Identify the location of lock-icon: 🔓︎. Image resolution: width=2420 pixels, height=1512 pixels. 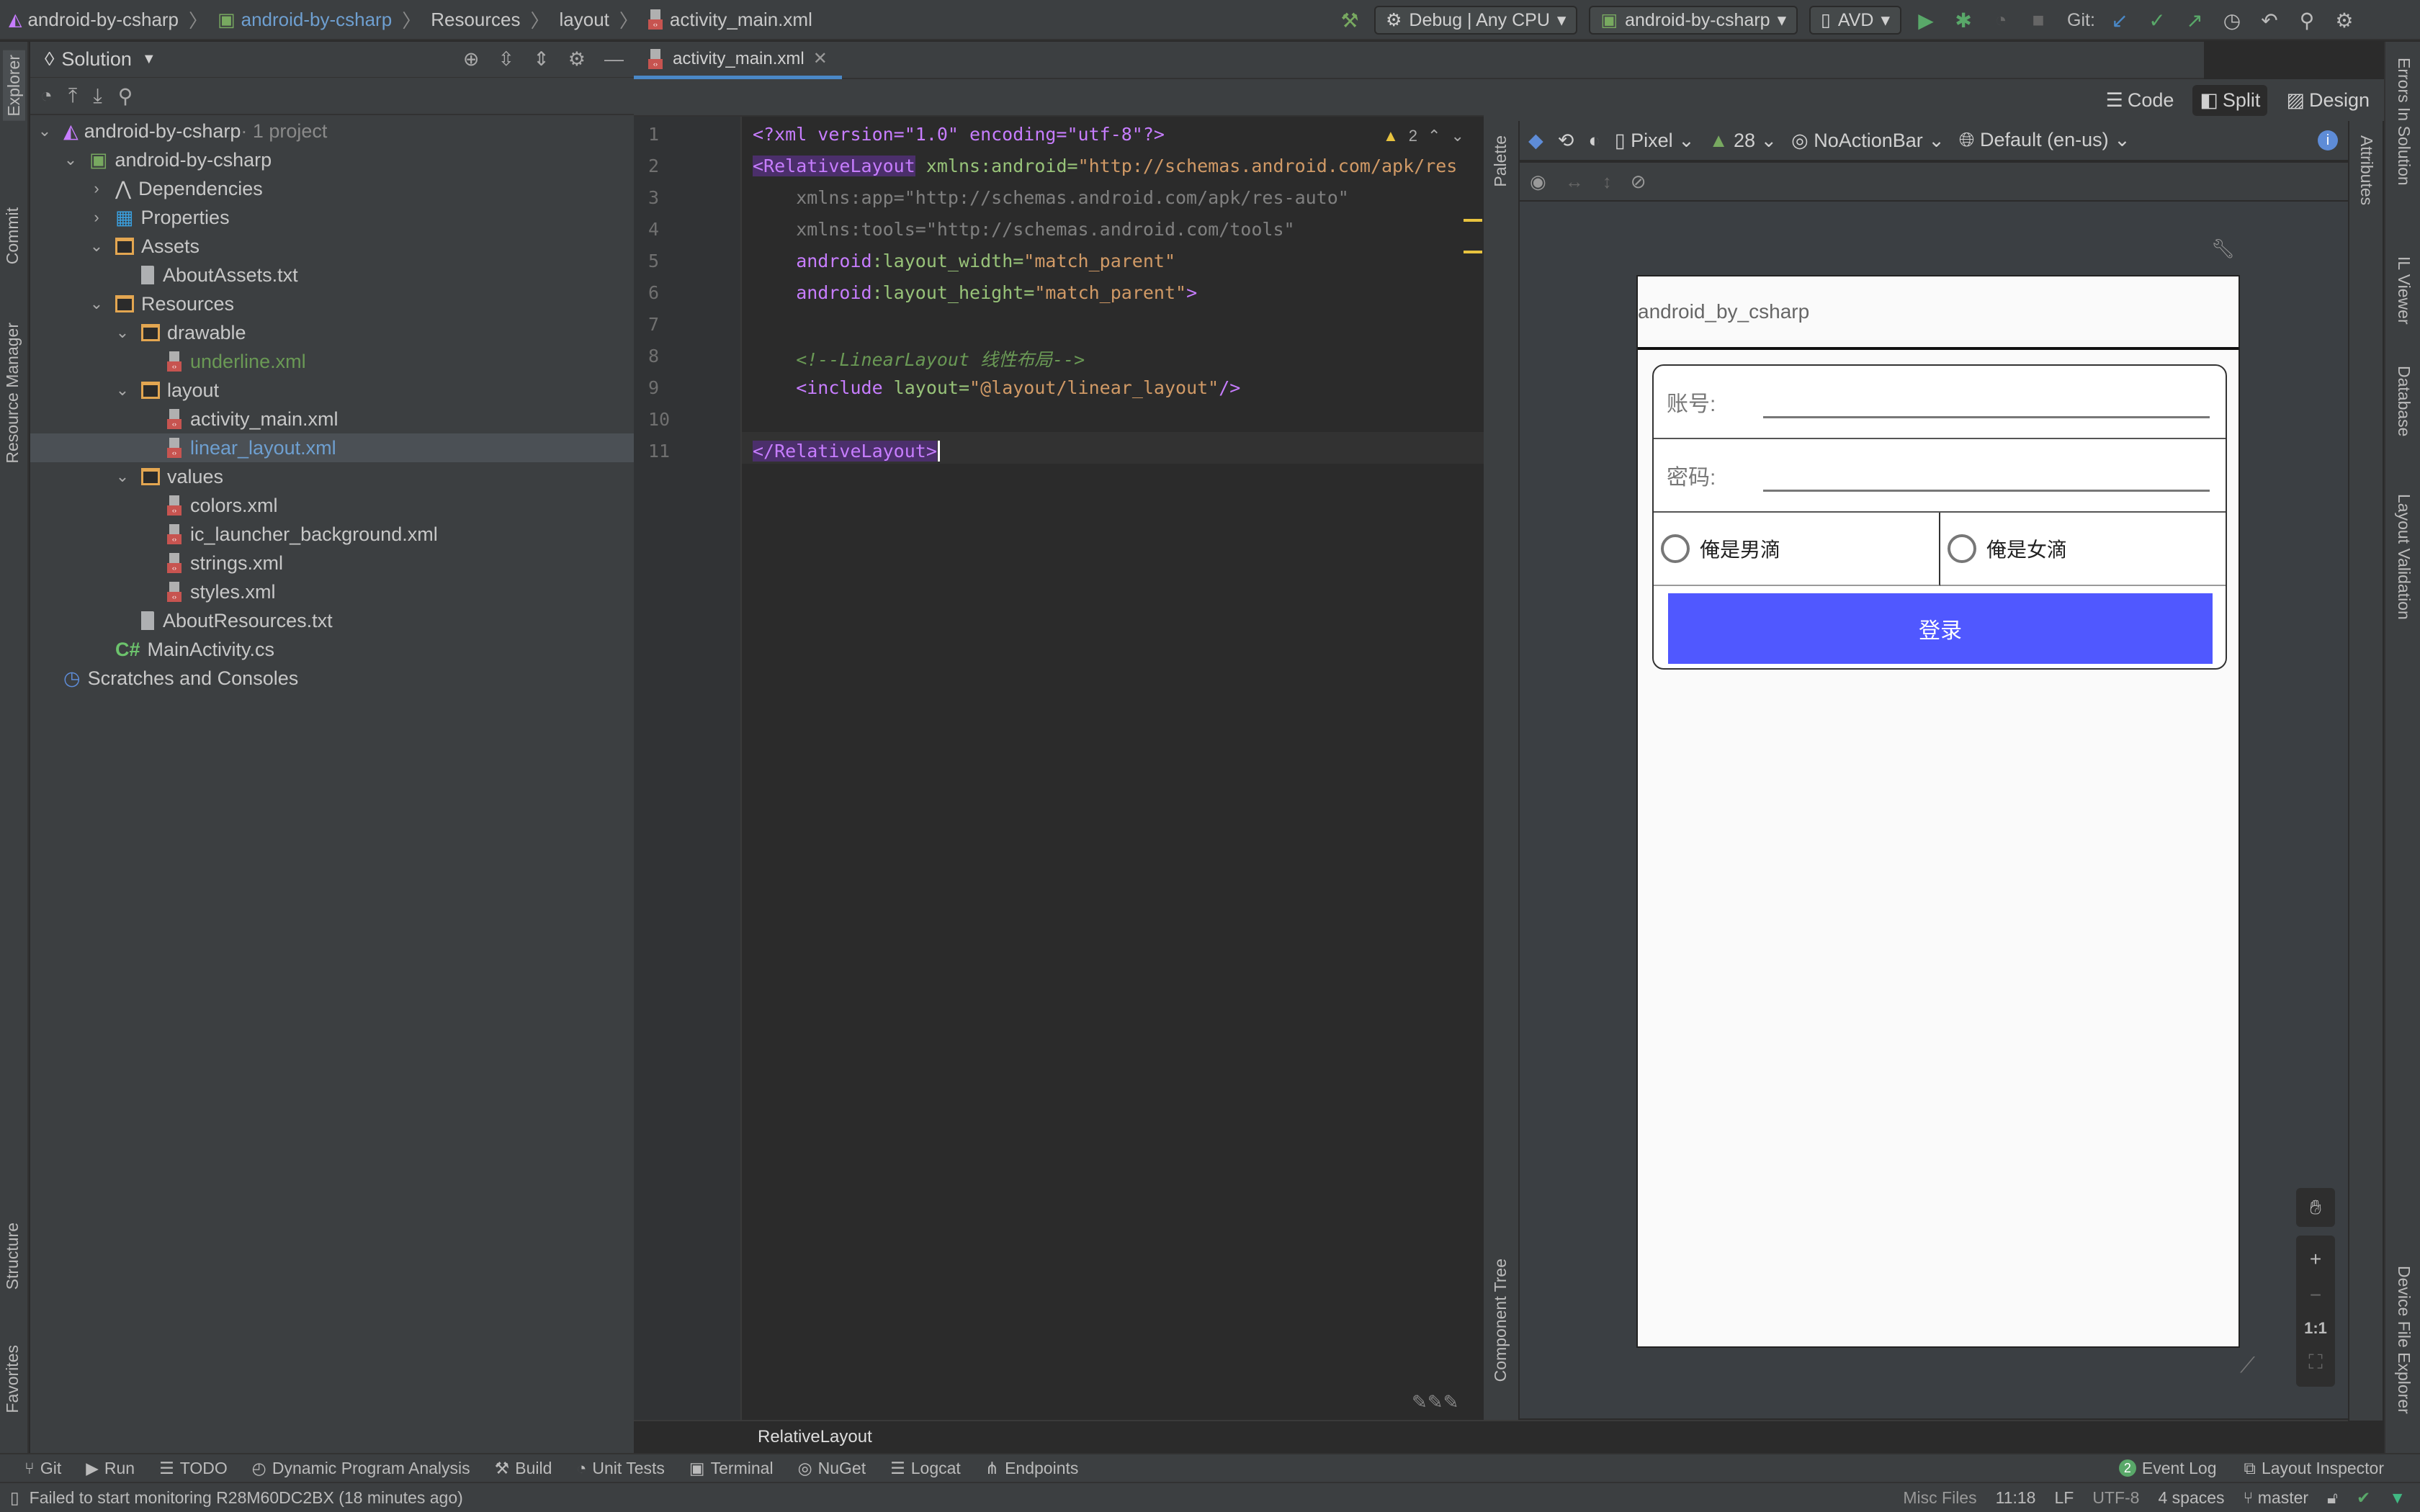
(2332, 1498).